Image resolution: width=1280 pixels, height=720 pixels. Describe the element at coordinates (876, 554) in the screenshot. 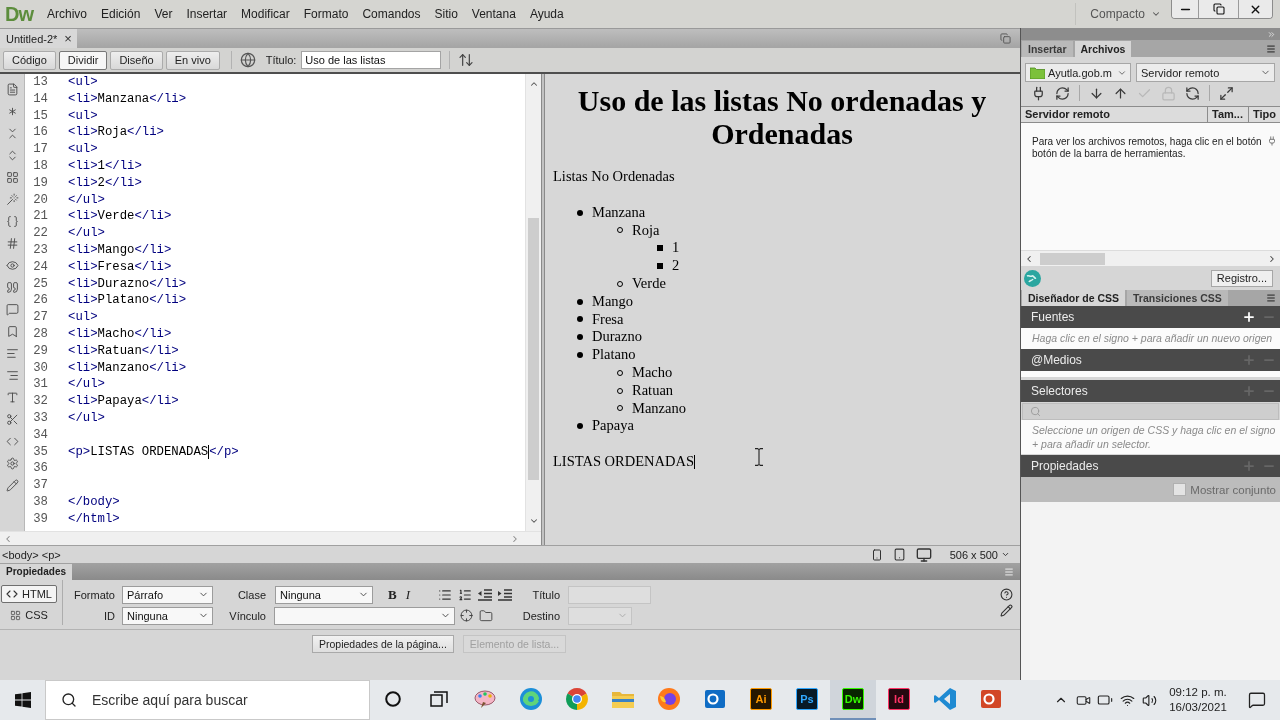

I see `phone-icon` at that location.